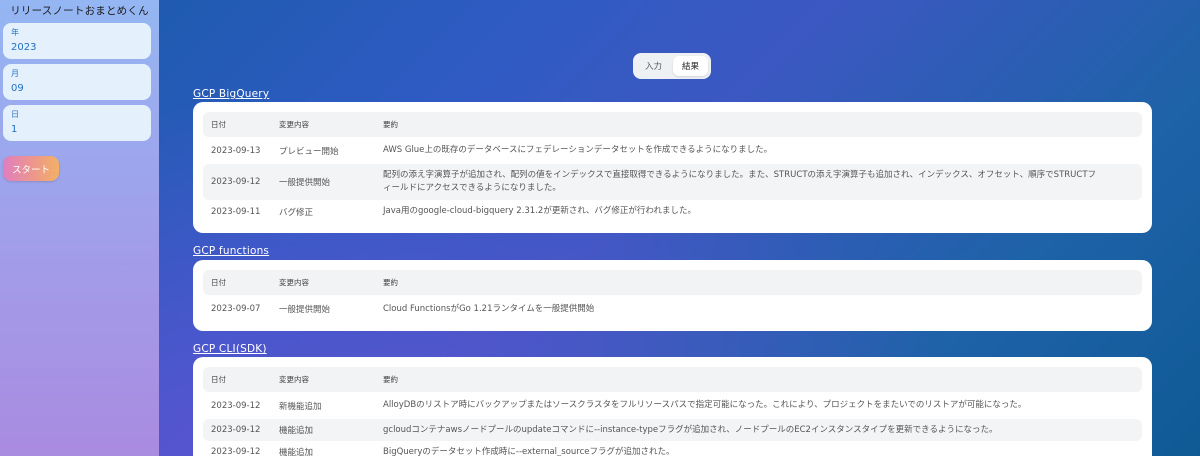 Image resolution: width=1200 pixels, height=456 pixels. I want to click on tab-input: 入力, so click(653, 66).